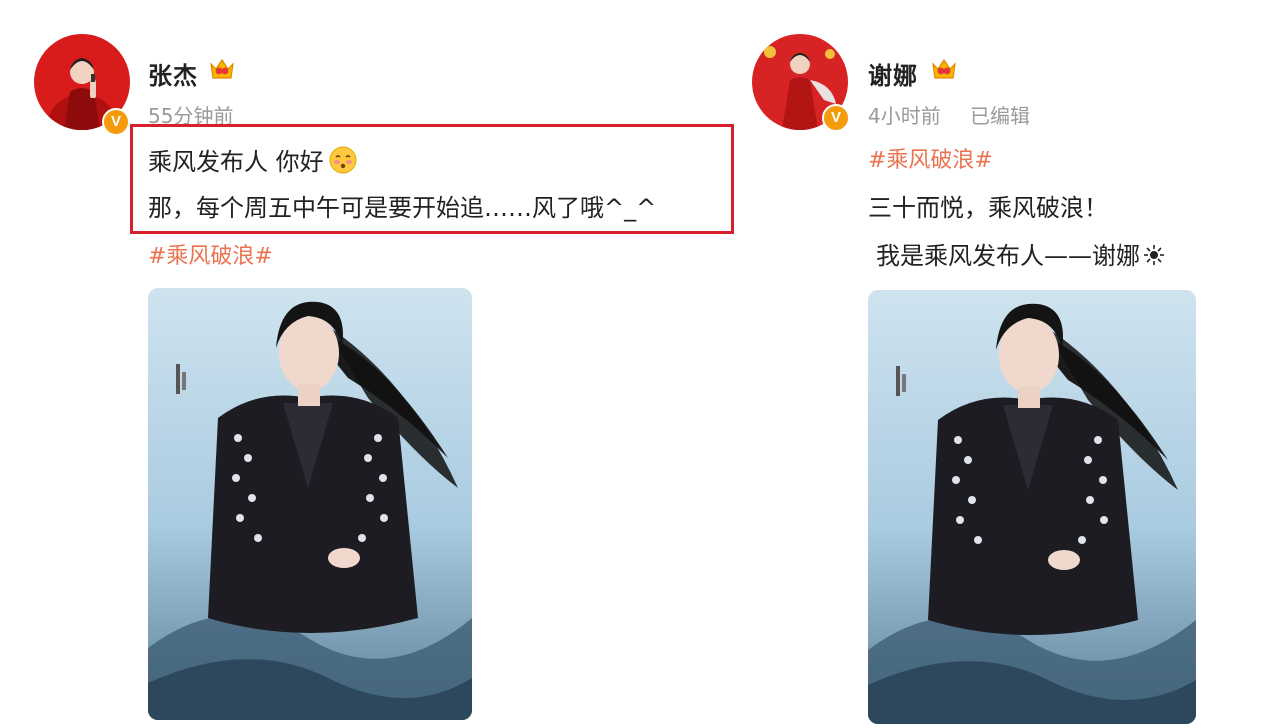 The width and height of the screenshot is (1280, 728). Describe the element at coordinates (236, 162) in the screenshot. I see `post-text: 乘风发布人 你好` at that location.